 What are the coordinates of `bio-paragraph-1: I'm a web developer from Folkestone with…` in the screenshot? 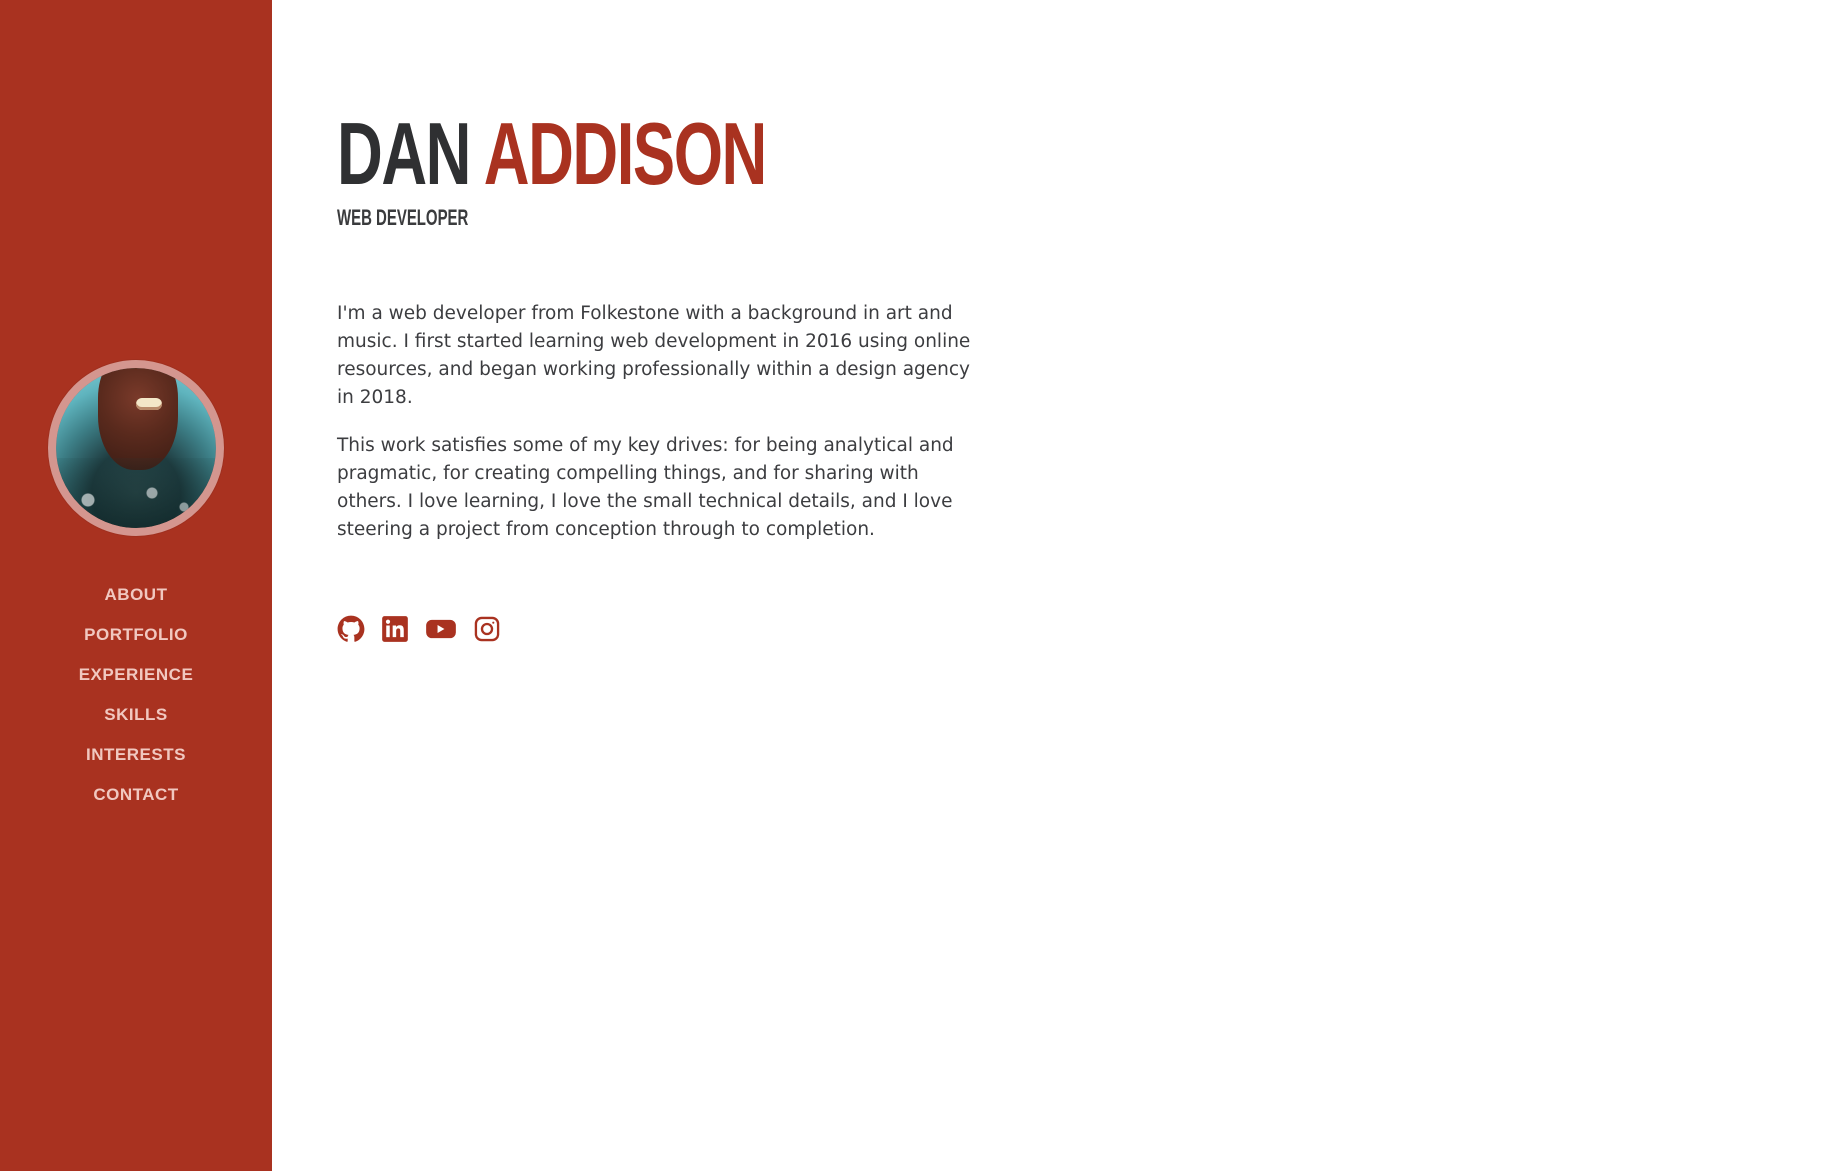 It's located at (654, 355).